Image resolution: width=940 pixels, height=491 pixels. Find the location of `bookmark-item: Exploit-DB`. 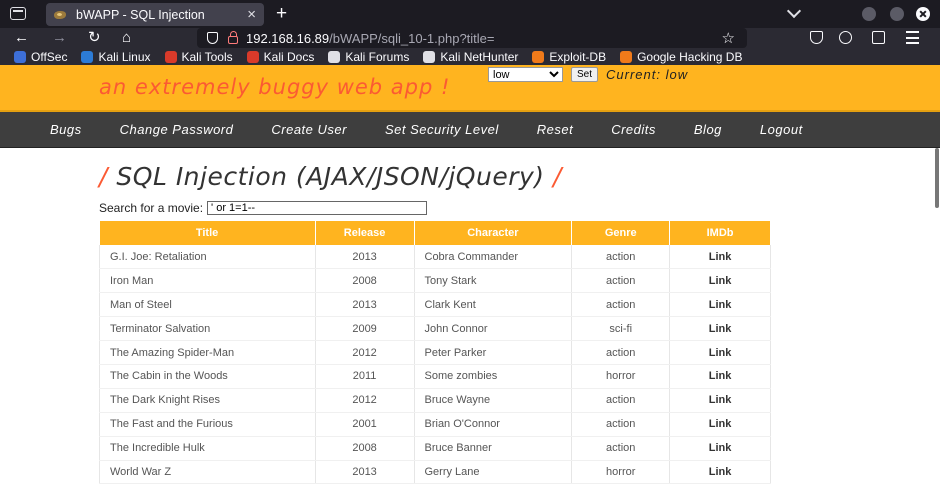

bookmark-item: Exploit-DB is located at coordinates (569, 57).